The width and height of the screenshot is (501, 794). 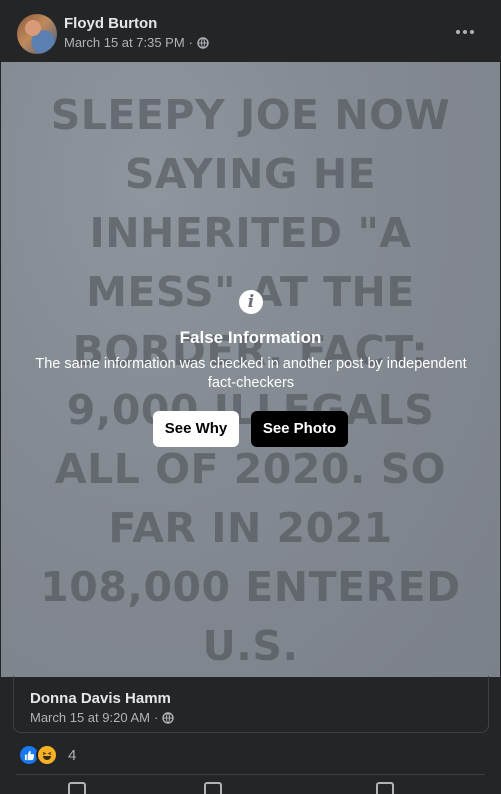 What do you see at coordinates (77, 788) in the screenshot?
I see `like-action-icon` at bounding box center [77, 788].